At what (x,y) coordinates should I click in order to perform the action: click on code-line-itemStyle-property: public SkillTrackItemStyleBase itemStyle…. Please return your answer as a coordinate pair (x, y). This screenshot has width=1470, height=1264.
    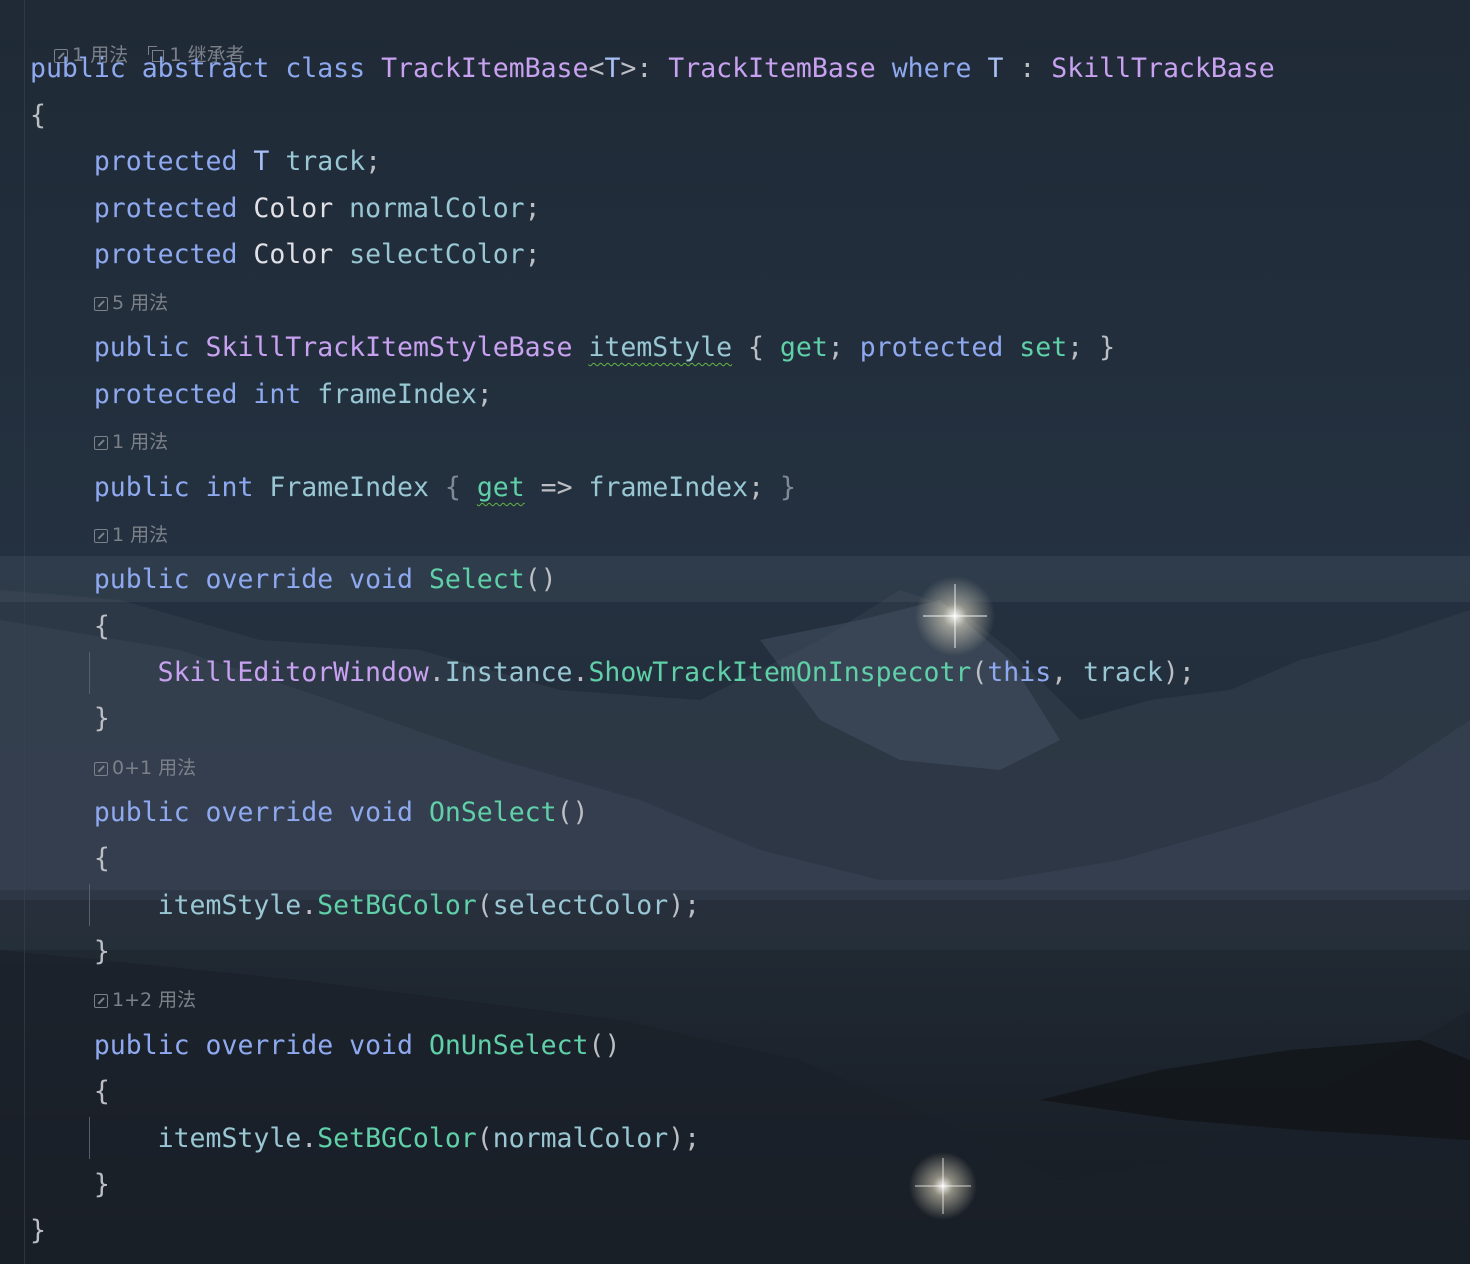
    Looking at the image, I should click on (572, 348).